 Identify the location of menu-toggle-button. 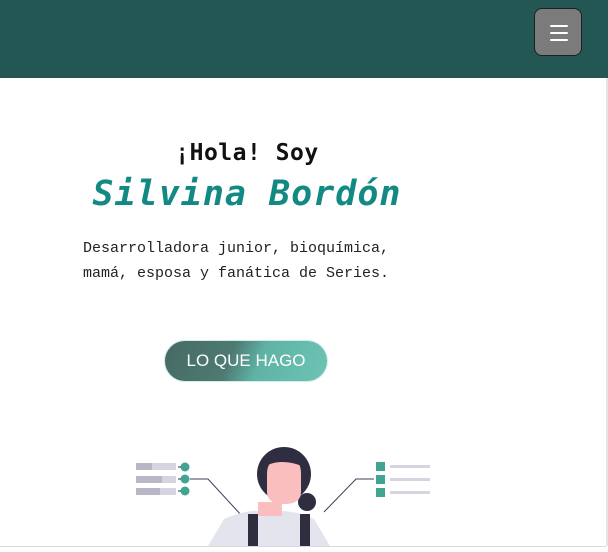
(558, 32).